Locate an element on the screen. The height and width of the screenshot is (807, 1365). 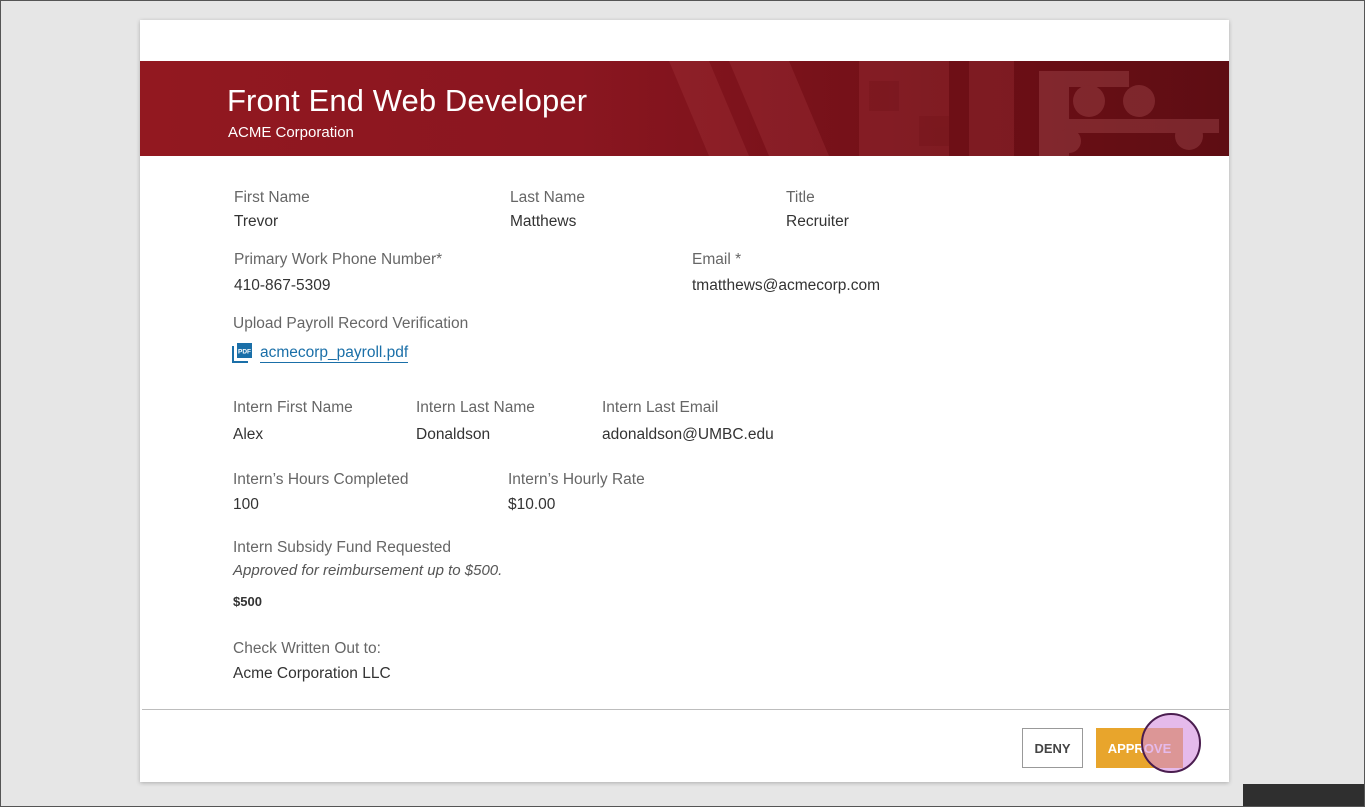
email-label: Email * is located at coordinates (717, 259).